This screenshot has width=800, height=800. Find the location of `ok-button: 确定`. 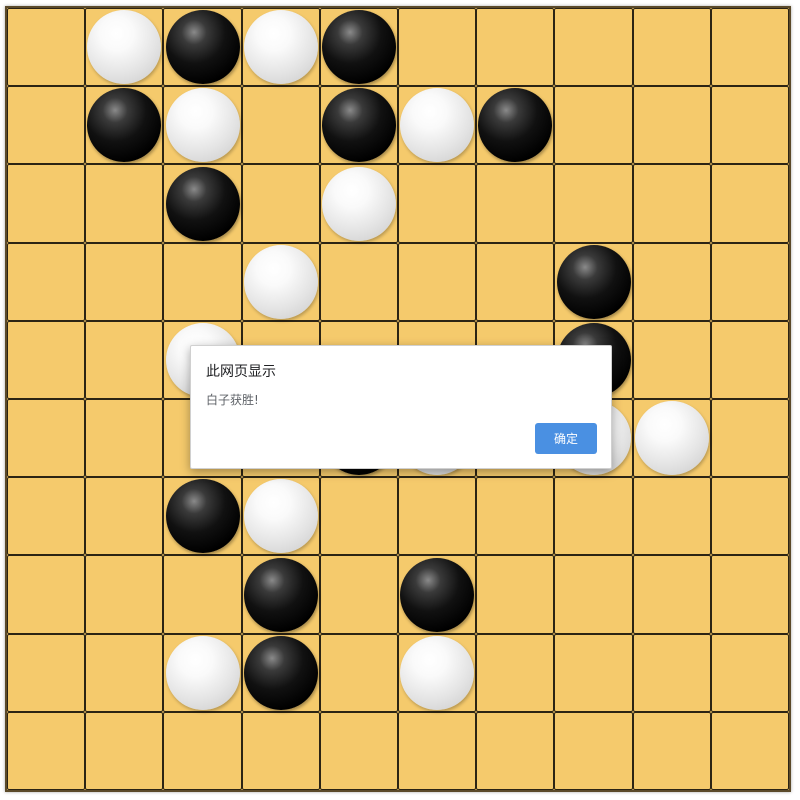

ok-button: 确定 is located at coordinates (566, 438).